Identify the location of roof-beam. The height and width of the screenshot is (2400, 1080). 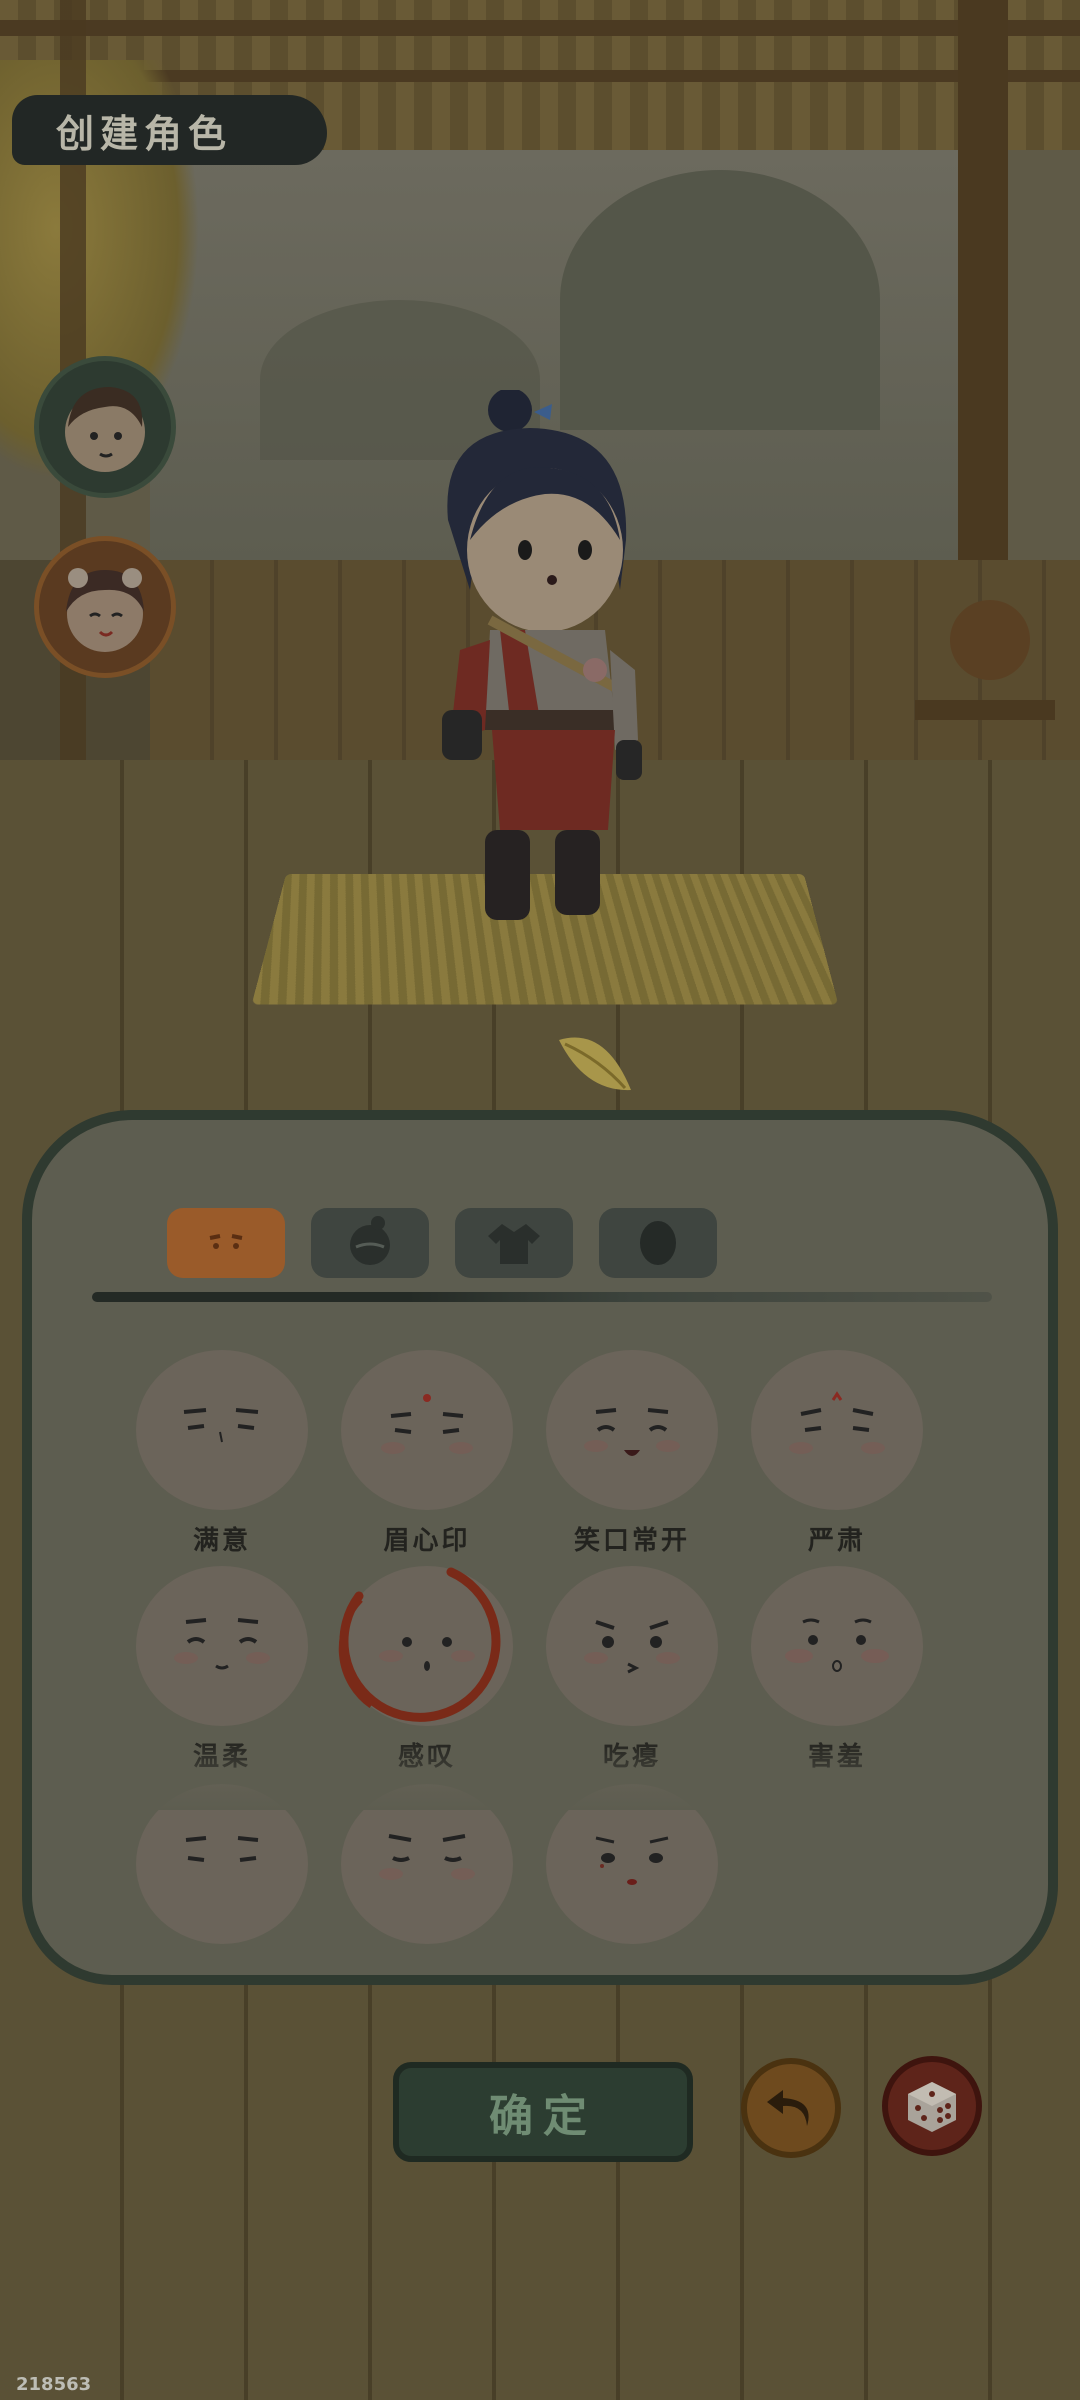
(540, 28).